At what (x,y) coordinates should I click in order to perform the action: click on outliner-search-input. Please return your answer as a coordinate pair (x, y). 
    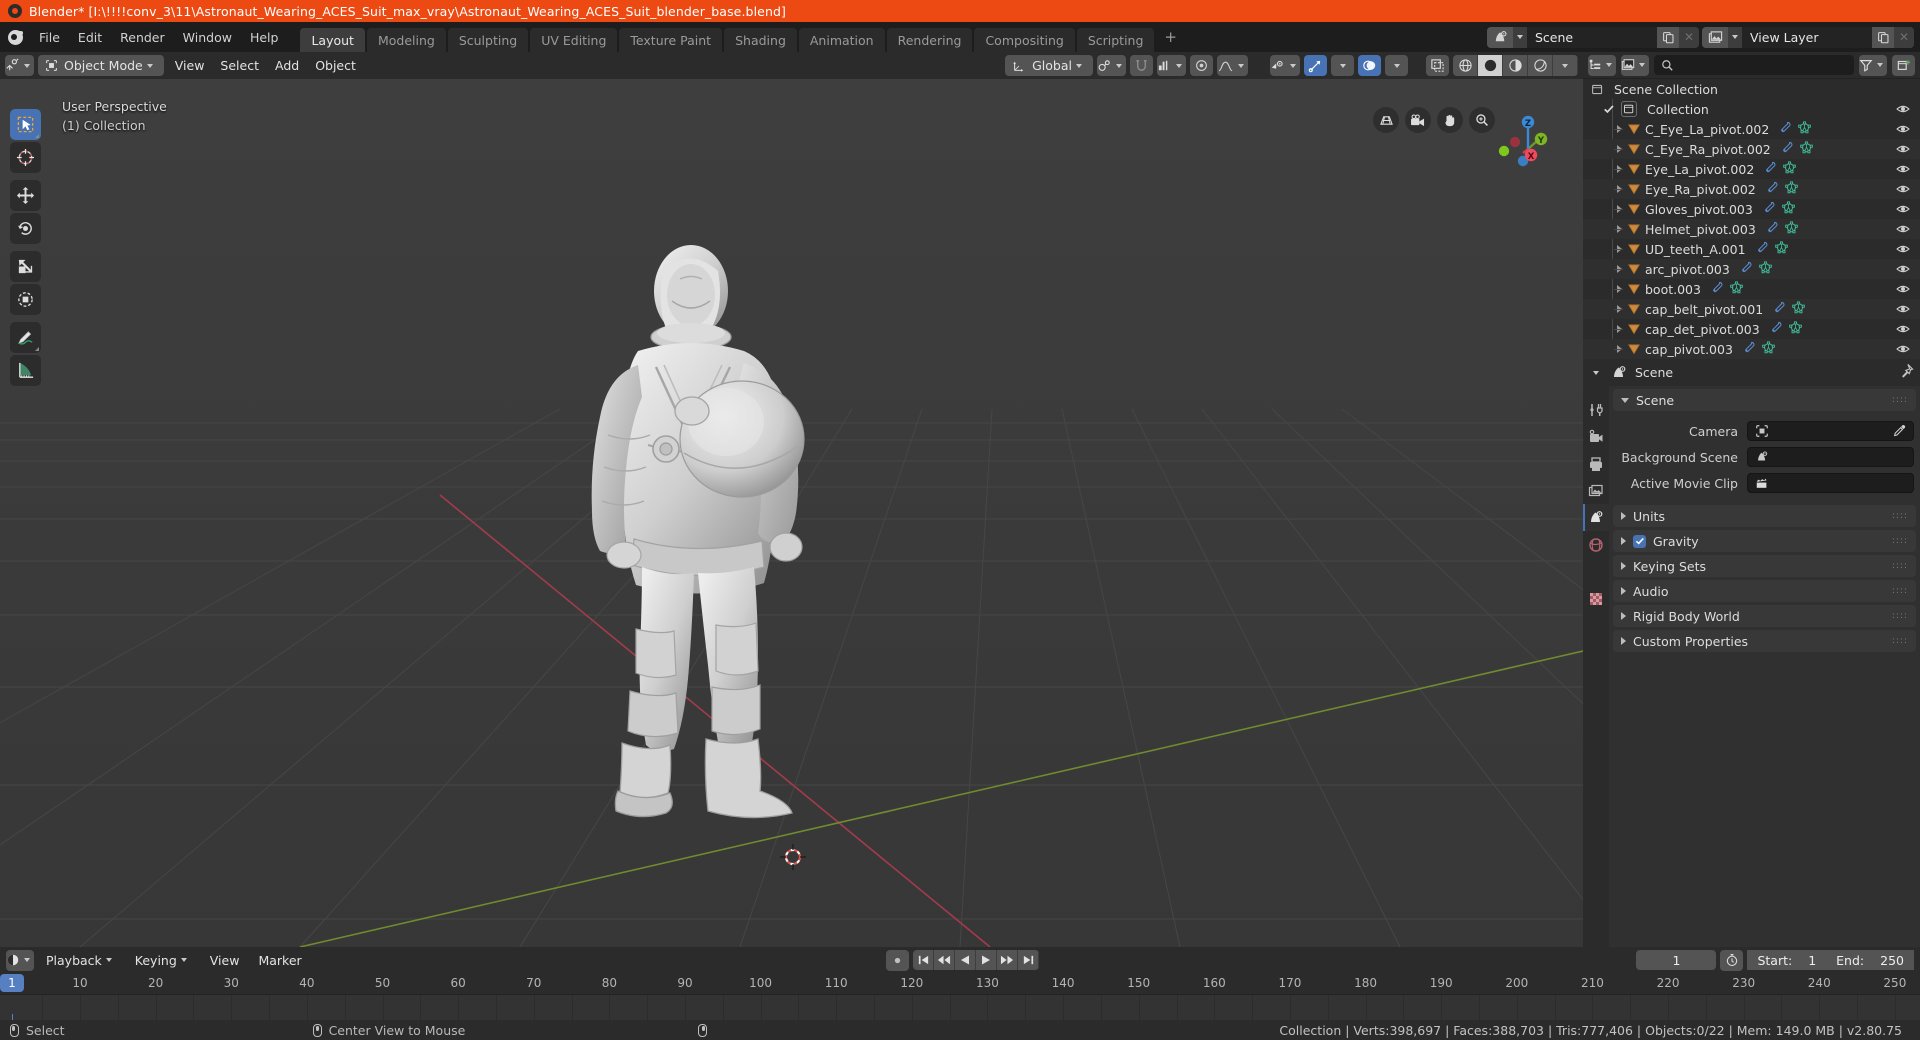
    Looking at the image, I should click on (1754, 65).